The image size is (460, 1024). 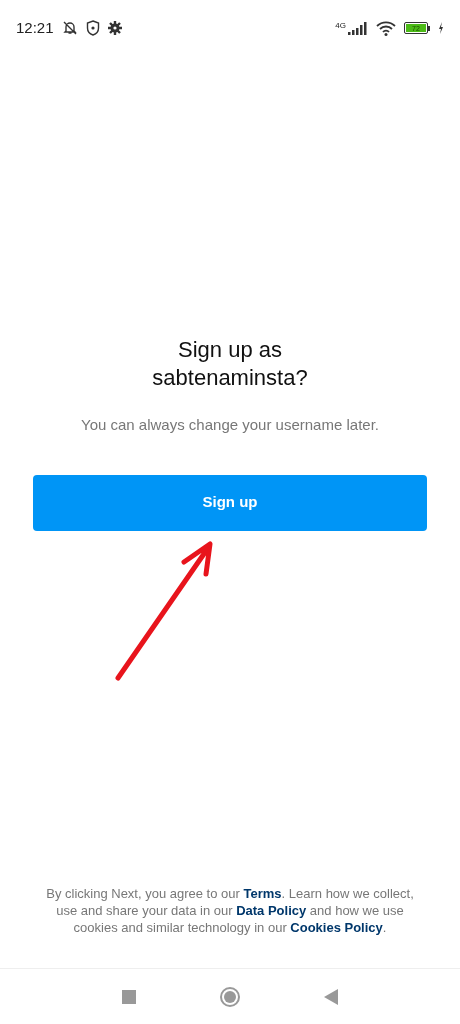 What do you see at coordinates (35, 27) in the screenshot?
I see `clock: 12:21` at bounding box center [35, 27].